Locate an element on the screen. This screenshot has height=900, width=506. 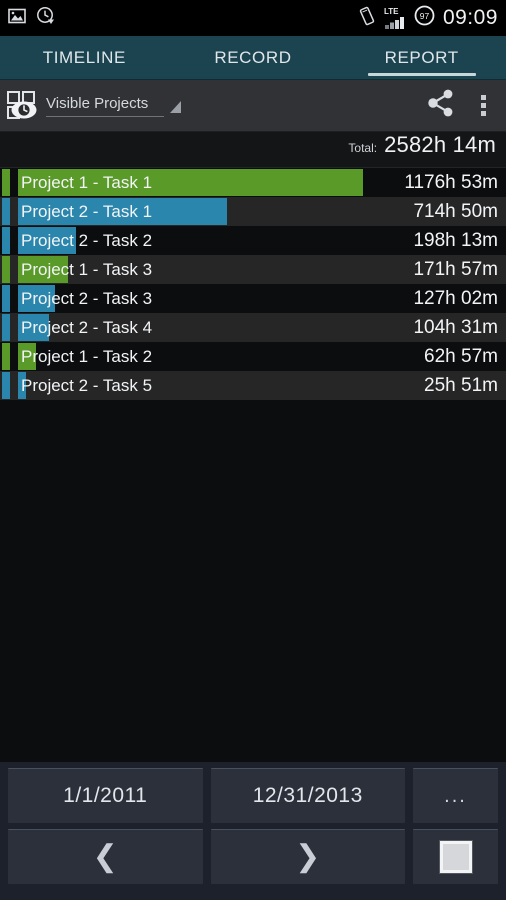
tab-report: REPORT is located at coordinates (421, 57).